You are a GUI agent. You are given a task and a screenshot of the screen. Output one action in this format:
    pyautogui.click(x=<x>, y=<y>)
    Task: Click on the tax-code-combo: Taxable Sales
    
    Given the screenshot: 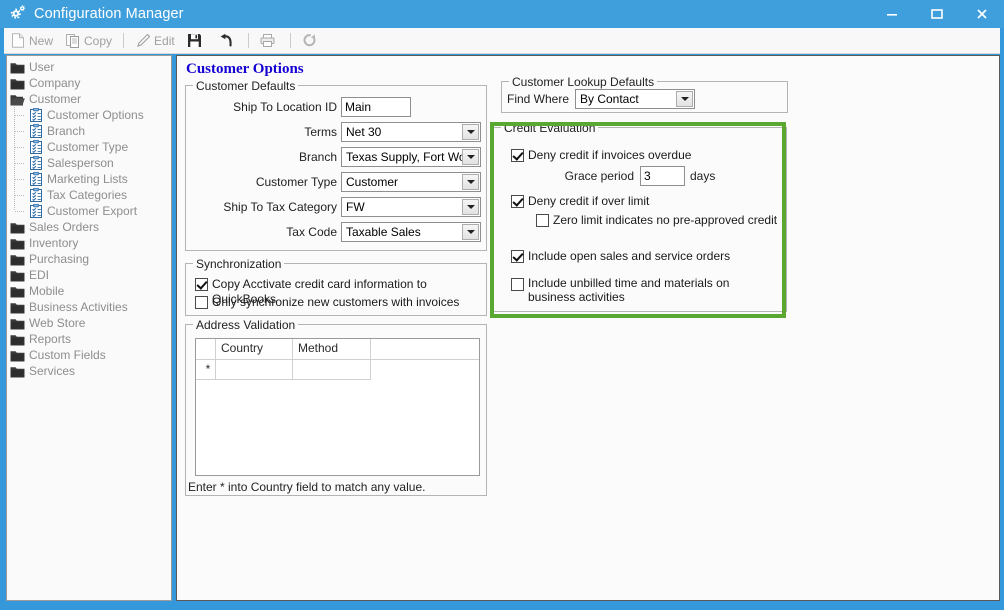 What is the action you would take?
    pyautogui.click(x=411, y=232)
    